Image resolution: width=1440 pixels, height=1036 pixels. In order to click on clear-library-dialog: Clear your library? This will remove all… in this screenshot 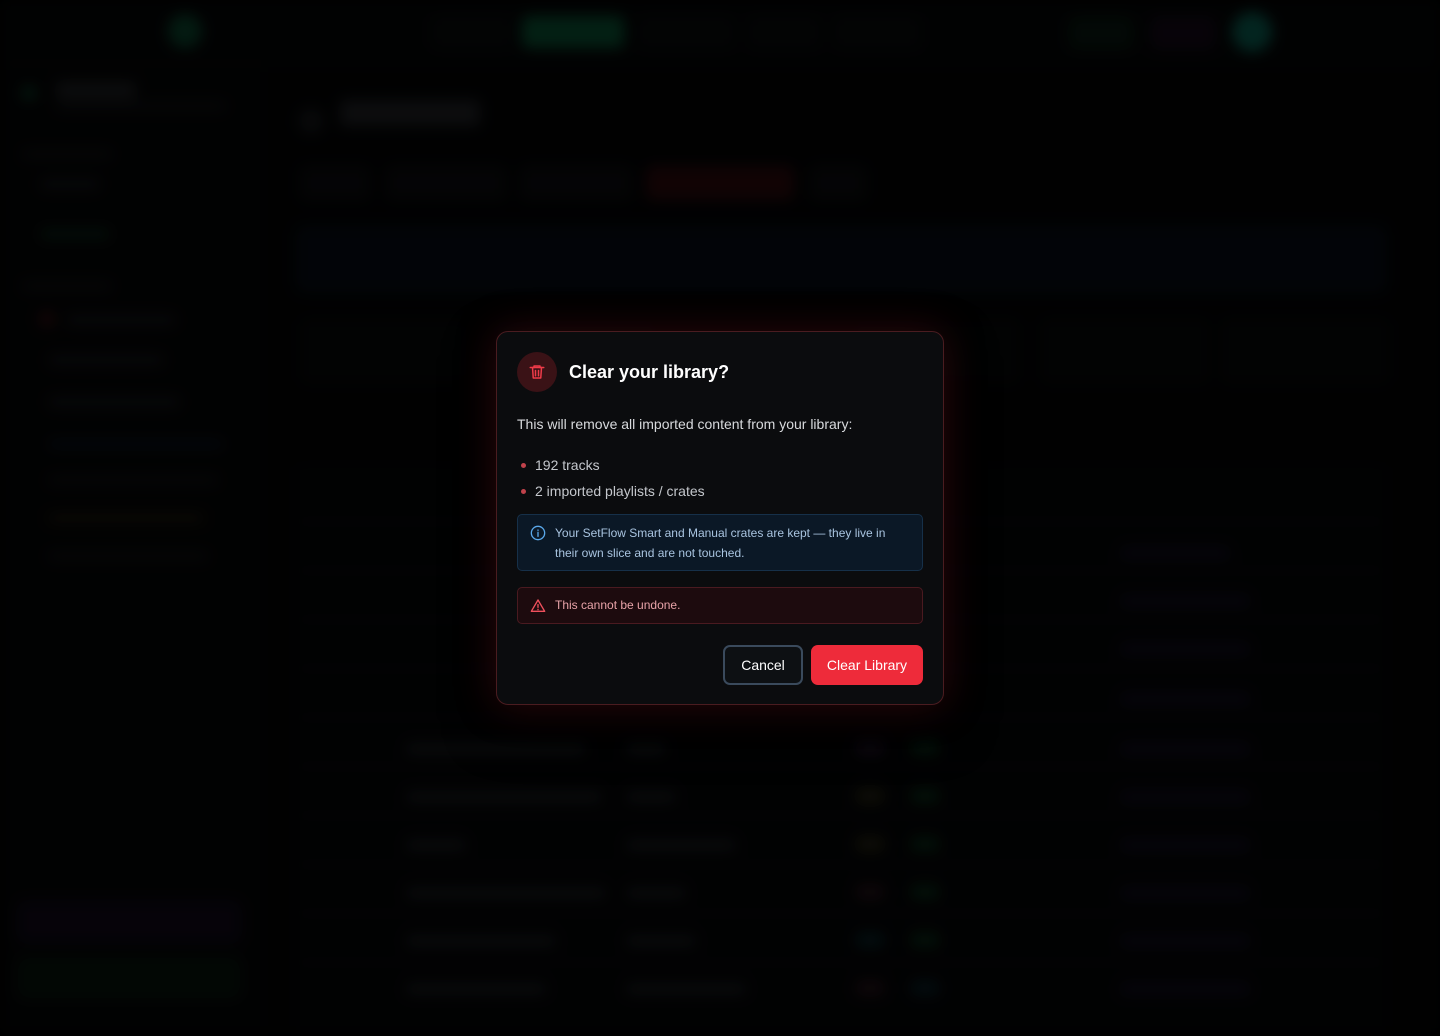, I will do `click(720, 518)`.